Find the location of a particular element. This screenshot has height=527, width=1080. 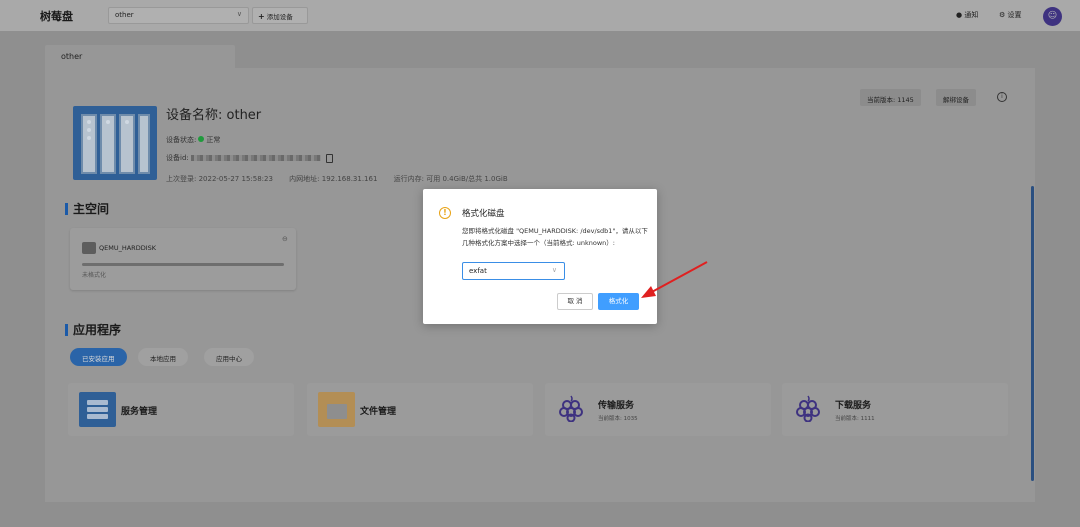

last-login: 上次登录: 2022-05-27 15:58:23 is located at coordinates (219, 179).